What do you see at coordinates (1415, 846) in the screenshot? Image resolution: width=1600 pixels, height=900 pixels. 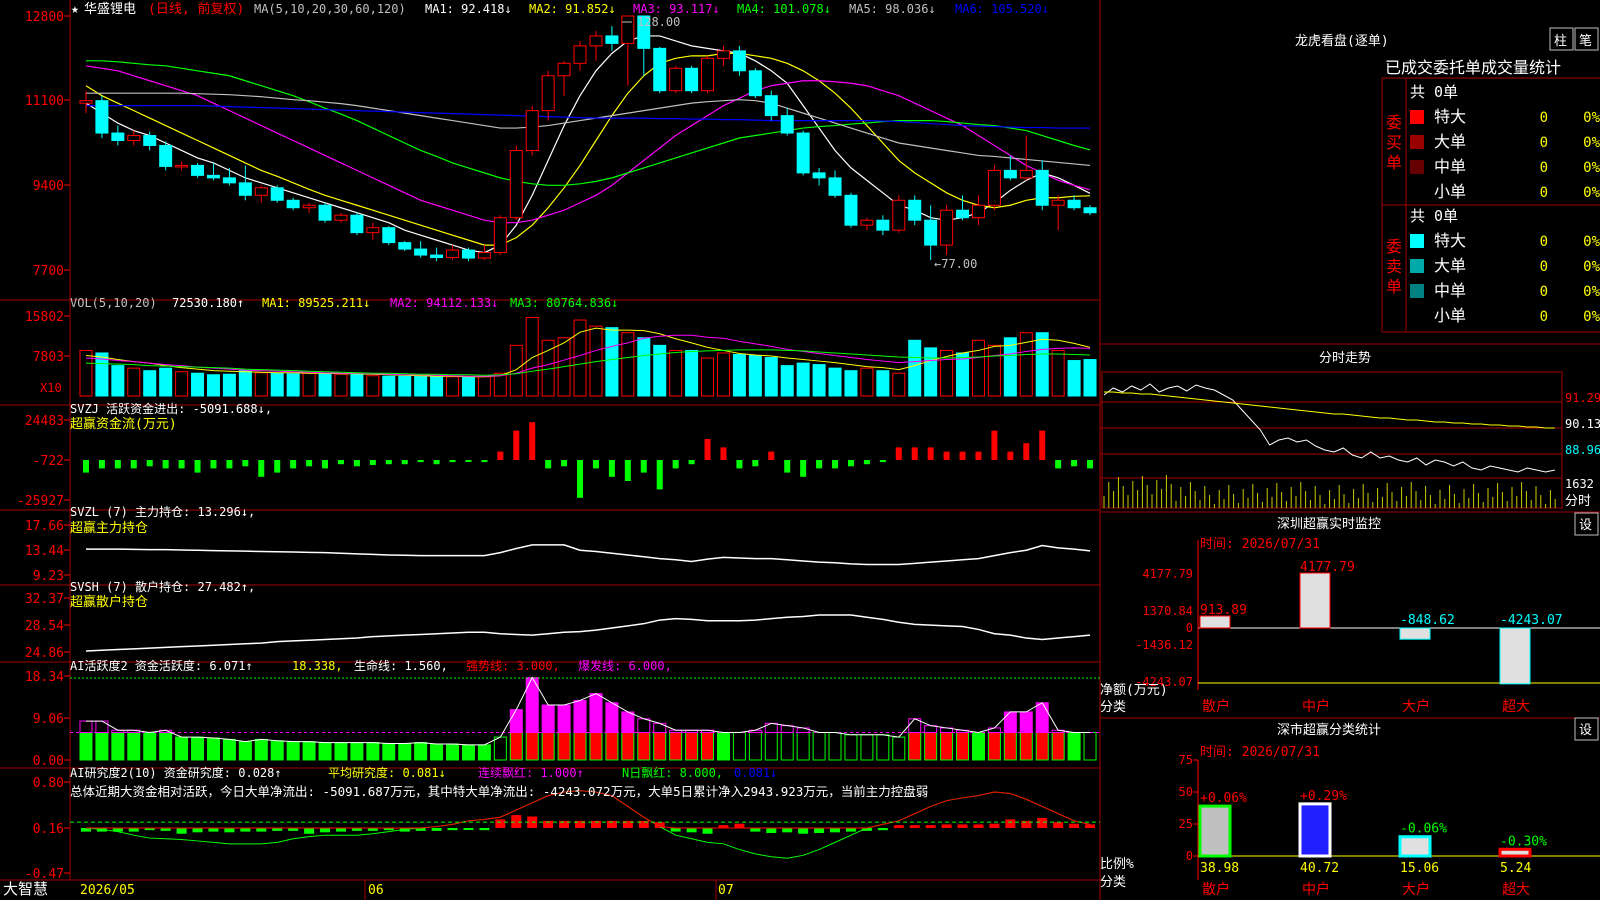 I see `category-bar` at bounding box center [1415, 846].